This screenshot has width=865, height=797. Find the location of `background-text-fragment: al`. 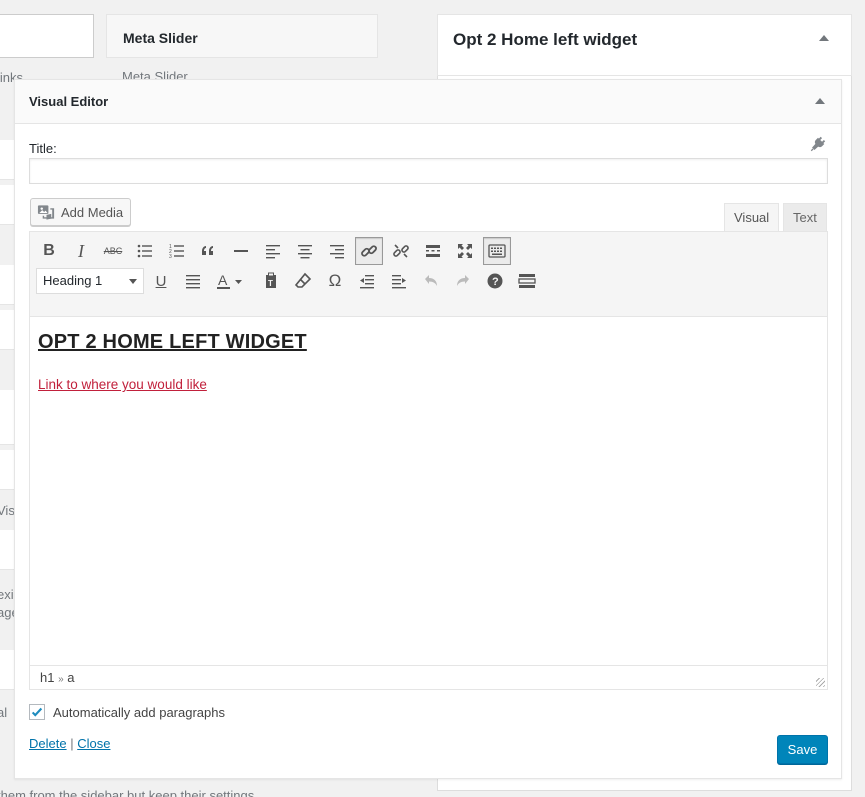

background-text-fragment: al is located at coordinates (4, 712).